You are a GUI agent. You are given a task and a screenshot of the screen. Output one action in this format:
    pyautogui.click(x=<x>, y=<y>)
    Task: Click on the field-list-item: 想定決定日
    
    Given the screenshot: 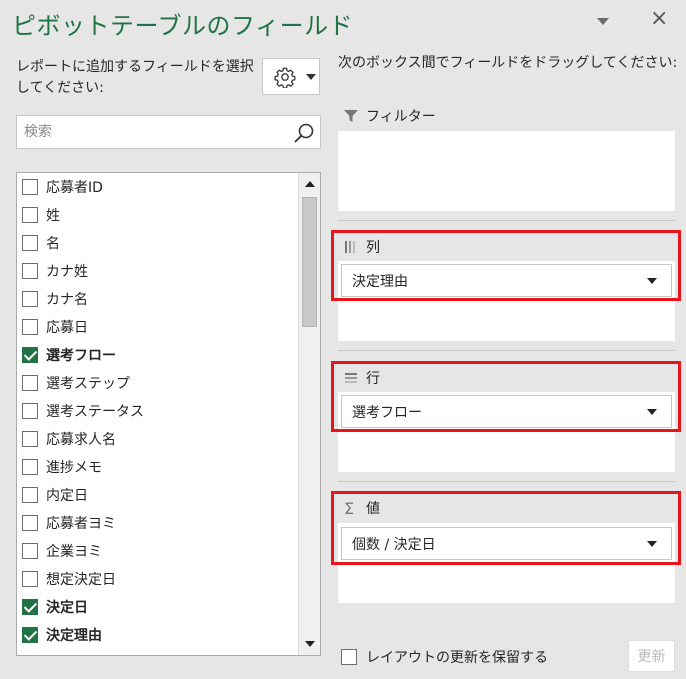 What is the action you would take?
    pyautogui.click(x=168, y=579)
    